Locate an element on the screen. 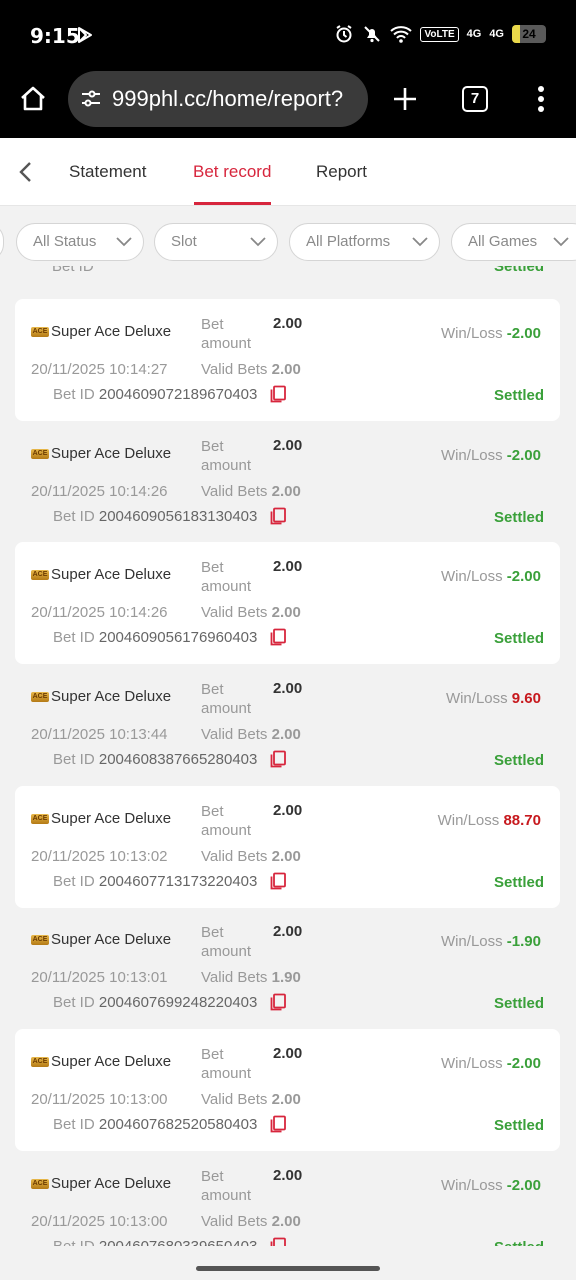 This screenshot has height=1280, width=576. chevron-down-icon is located at coordinates (258, 242).